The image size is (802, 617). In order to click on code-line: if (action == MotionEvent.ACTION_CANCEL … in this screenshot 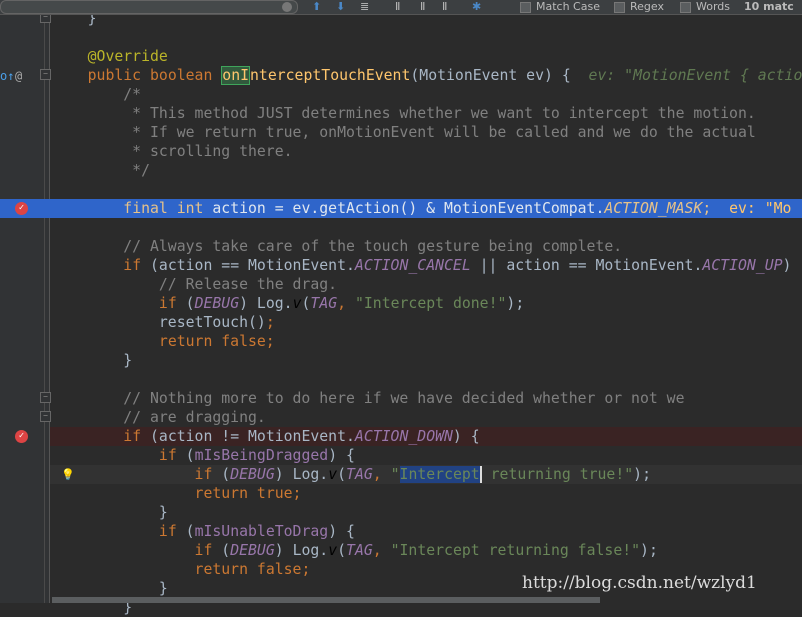, I will do `click(401, 265)`.